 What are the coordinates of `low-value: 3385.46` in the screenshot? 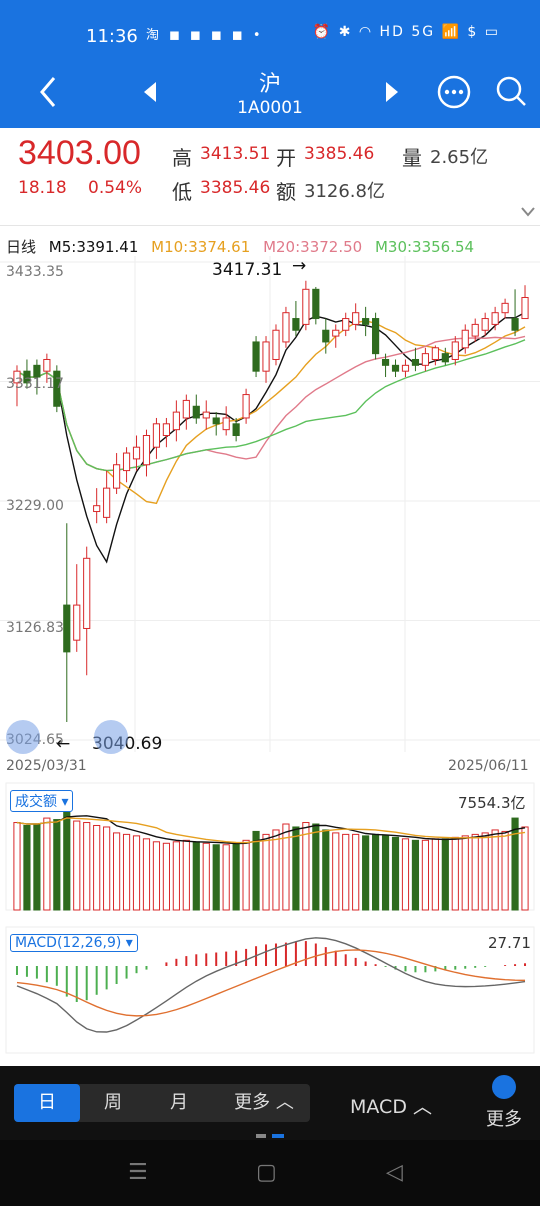 It's located at (235, 188).